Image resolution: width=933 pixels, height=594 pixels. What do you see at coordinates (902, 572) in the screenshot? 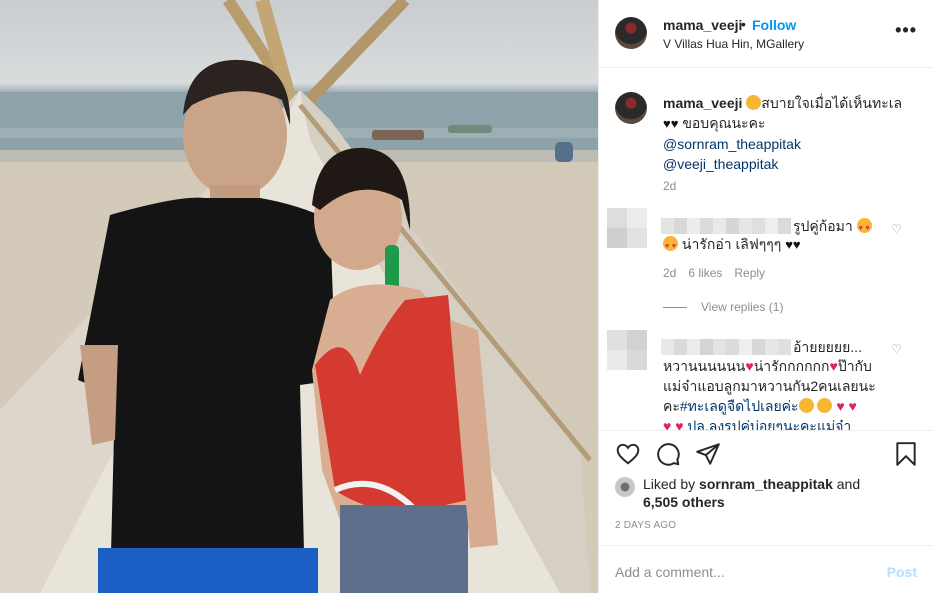
I see `post-comment-button: Post` at bounding box center [902, 572].